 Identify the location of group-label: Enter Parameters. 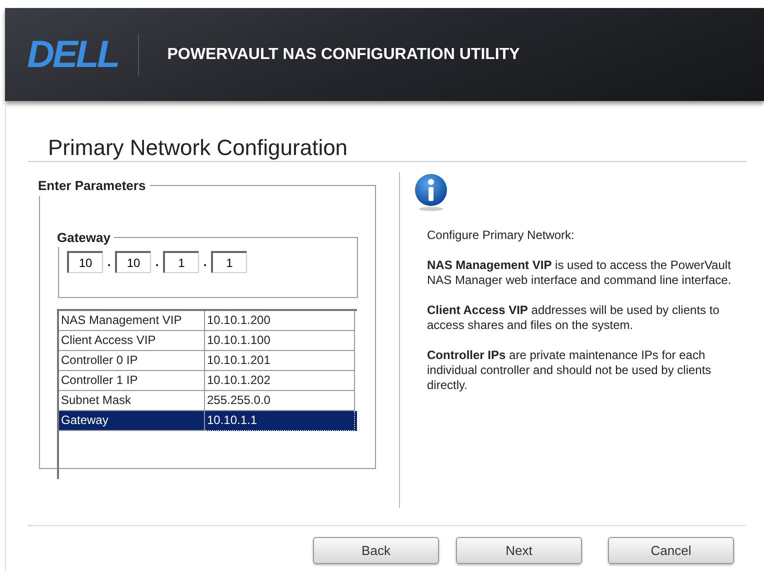
(92, 186).